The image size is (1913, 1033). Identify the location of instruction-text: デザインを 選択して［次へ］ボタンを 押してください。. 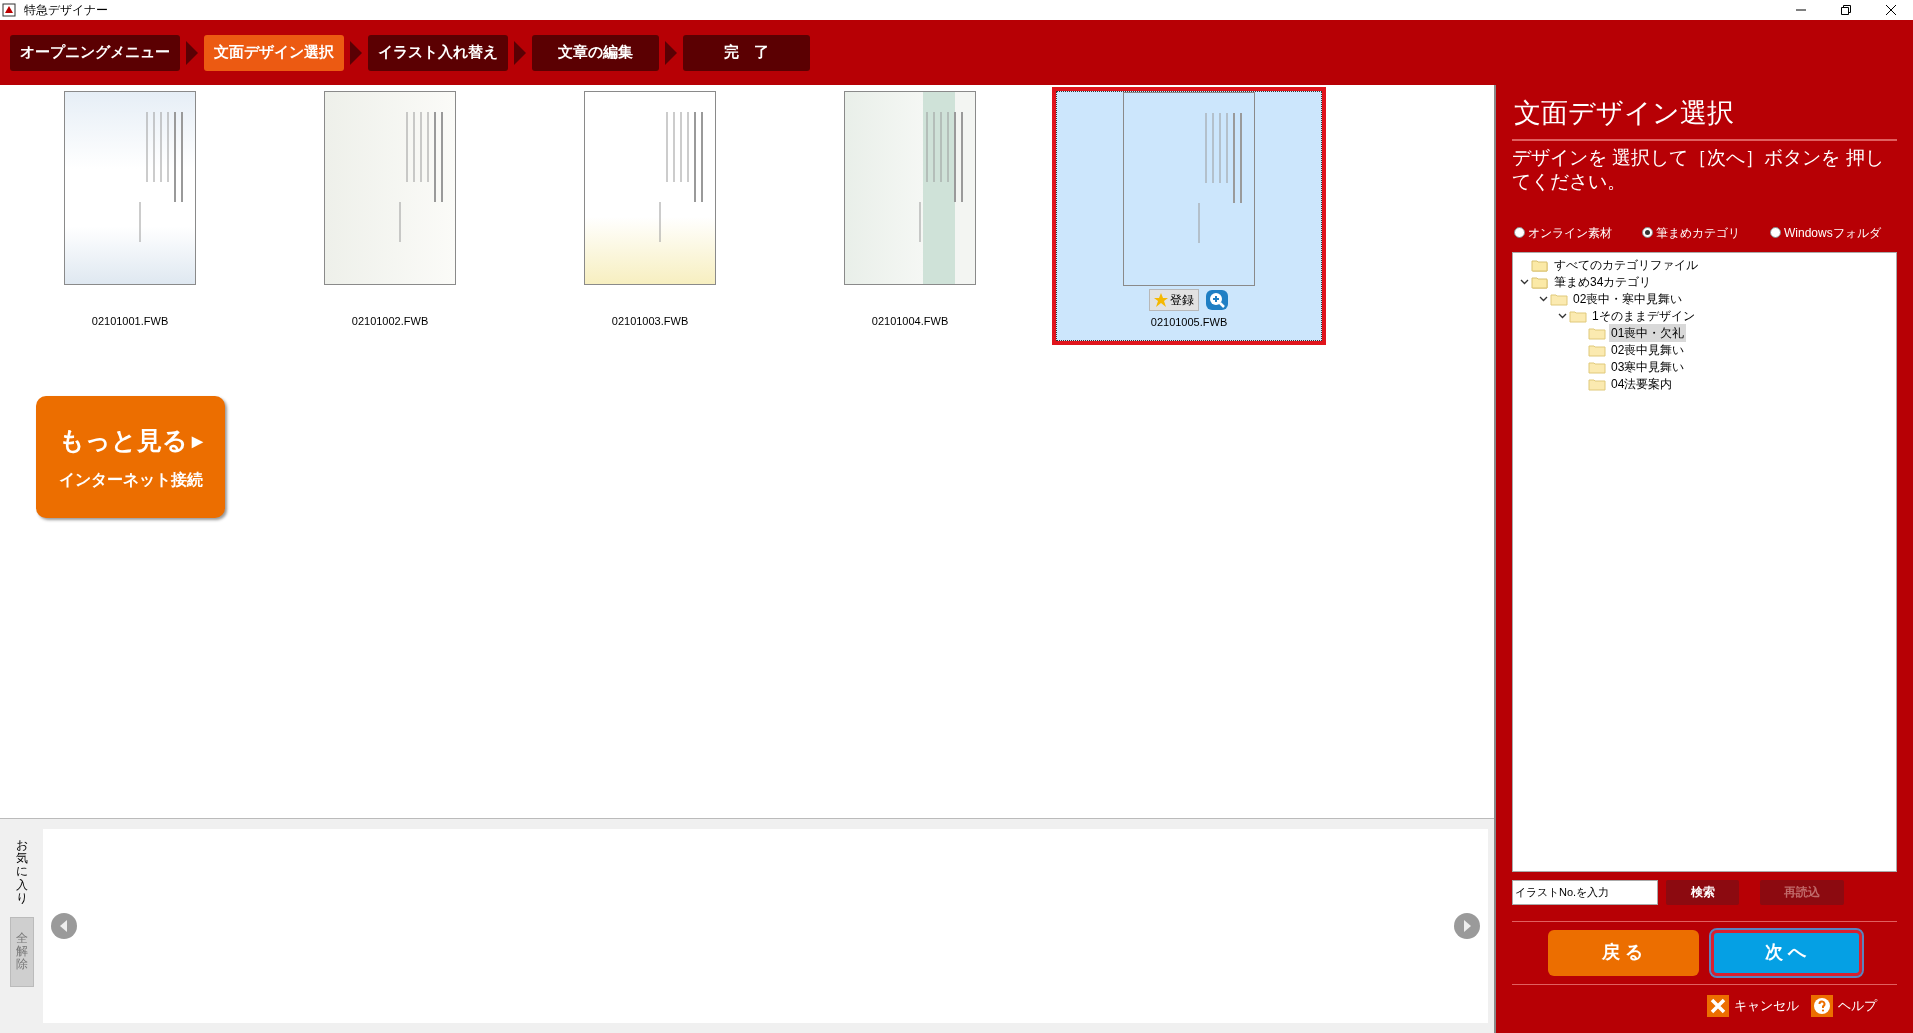
(1698, 169).